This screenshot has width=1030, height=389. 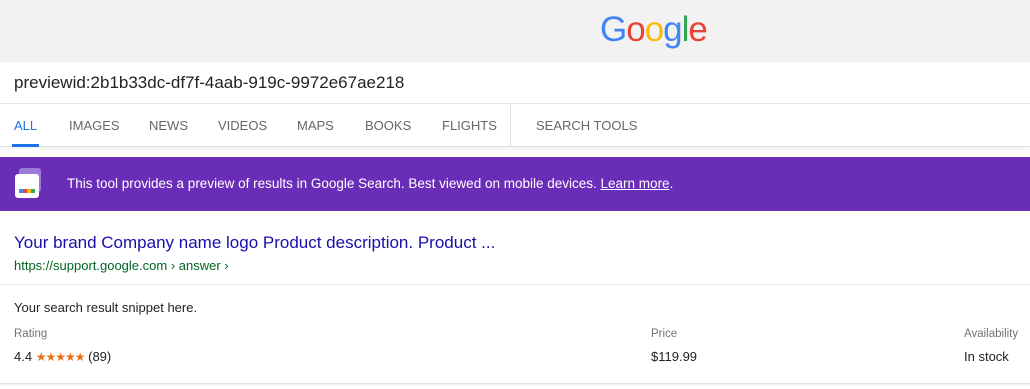 I want to click on tab-images: IMAGES, so click(x=94, y=125).